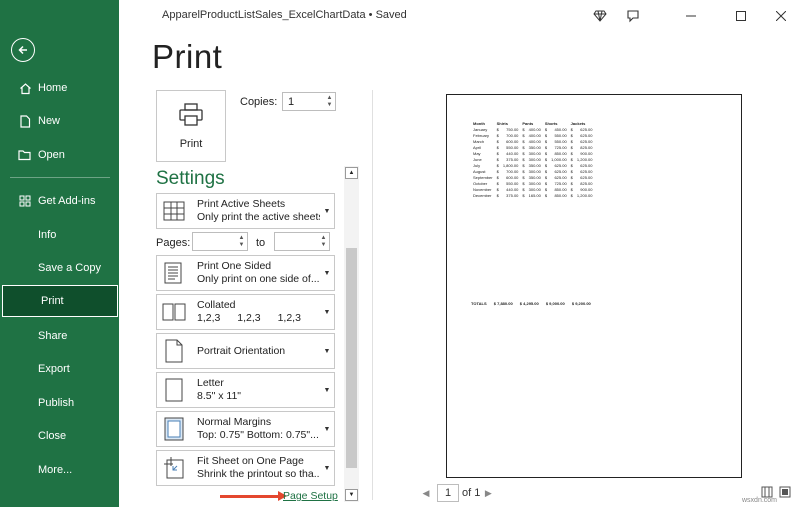 This screenshot has height=507, width=800. Describe the element at coordinates (503, 303) in the screenshot. I see `totals-shirts: $ 7,880.00` at that location.